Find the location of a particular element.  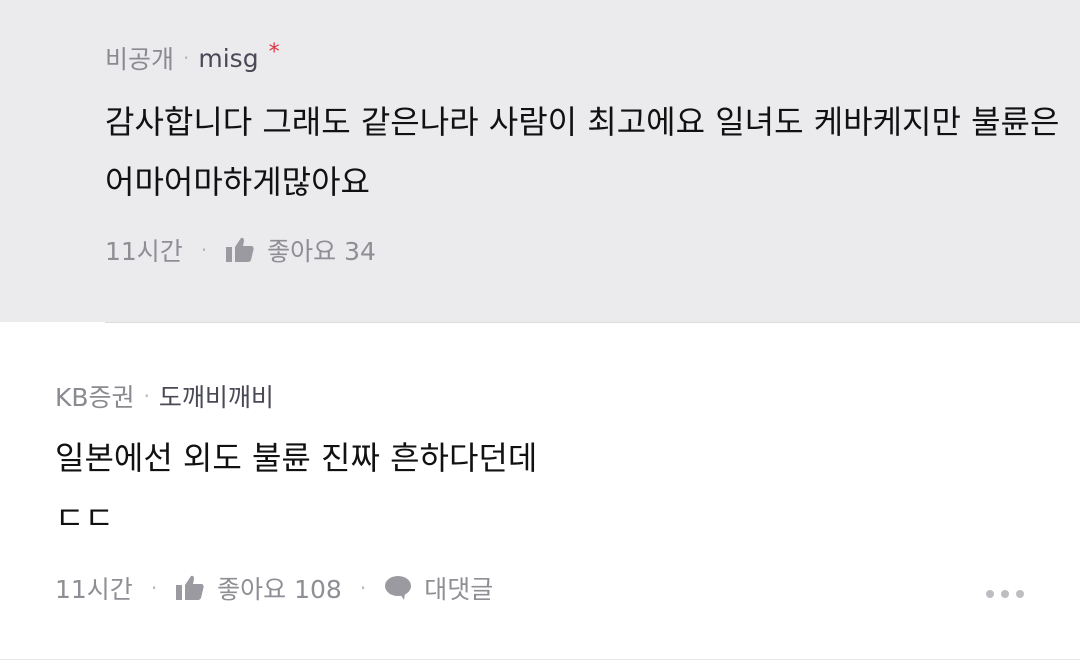

comment-text-line: 일본에선 외도 불륜 진짜 흔하다던데 is located at coordinates (296, 458).